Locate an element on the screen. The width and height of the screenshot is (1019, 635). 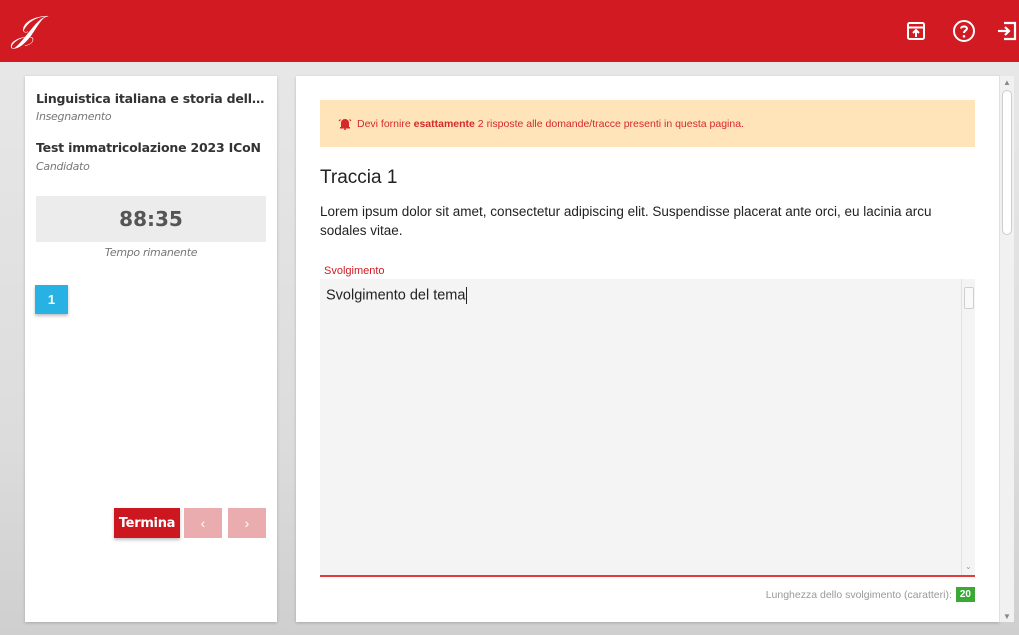
scroll-down-arrow-icon: ⌄ is located at coordinates (968, 566).